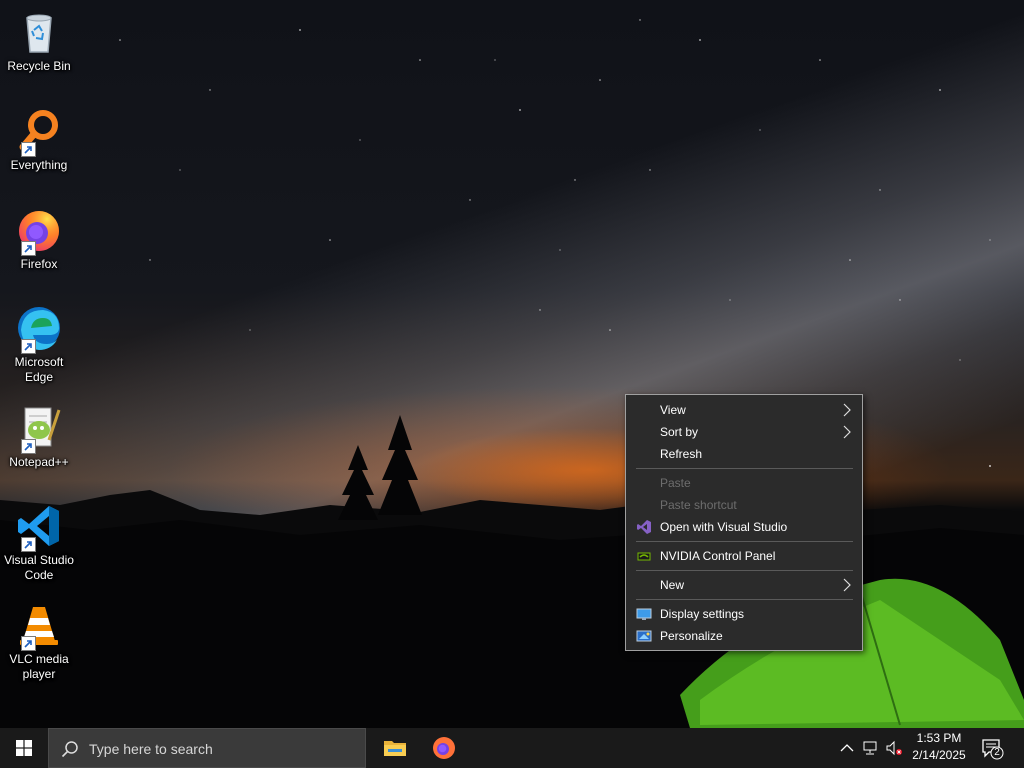 This screenshot has height=769, width=1024. What do you see at coordinates (679, 432) in the screenshot?
I see `menu-item-label: Sort by` at bounding box center [679, 432].